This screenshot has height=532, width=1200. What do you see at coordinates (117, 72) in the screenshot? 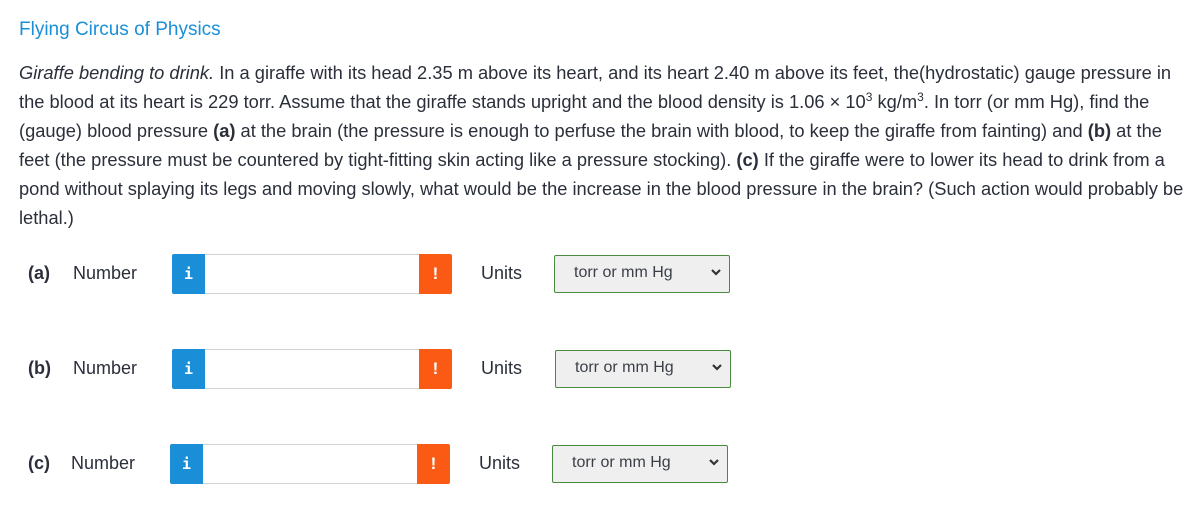
I see `problem-topic: Giraffe bending to drink.` at bounding box center [117, 72].